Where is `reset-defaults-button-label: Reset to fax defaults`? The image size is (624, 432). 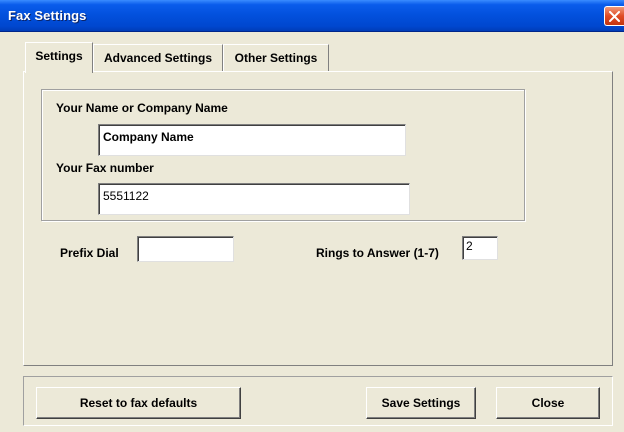
reset-defaults-button-label: Reset to fax defaults is located at coordinates (138, 403).